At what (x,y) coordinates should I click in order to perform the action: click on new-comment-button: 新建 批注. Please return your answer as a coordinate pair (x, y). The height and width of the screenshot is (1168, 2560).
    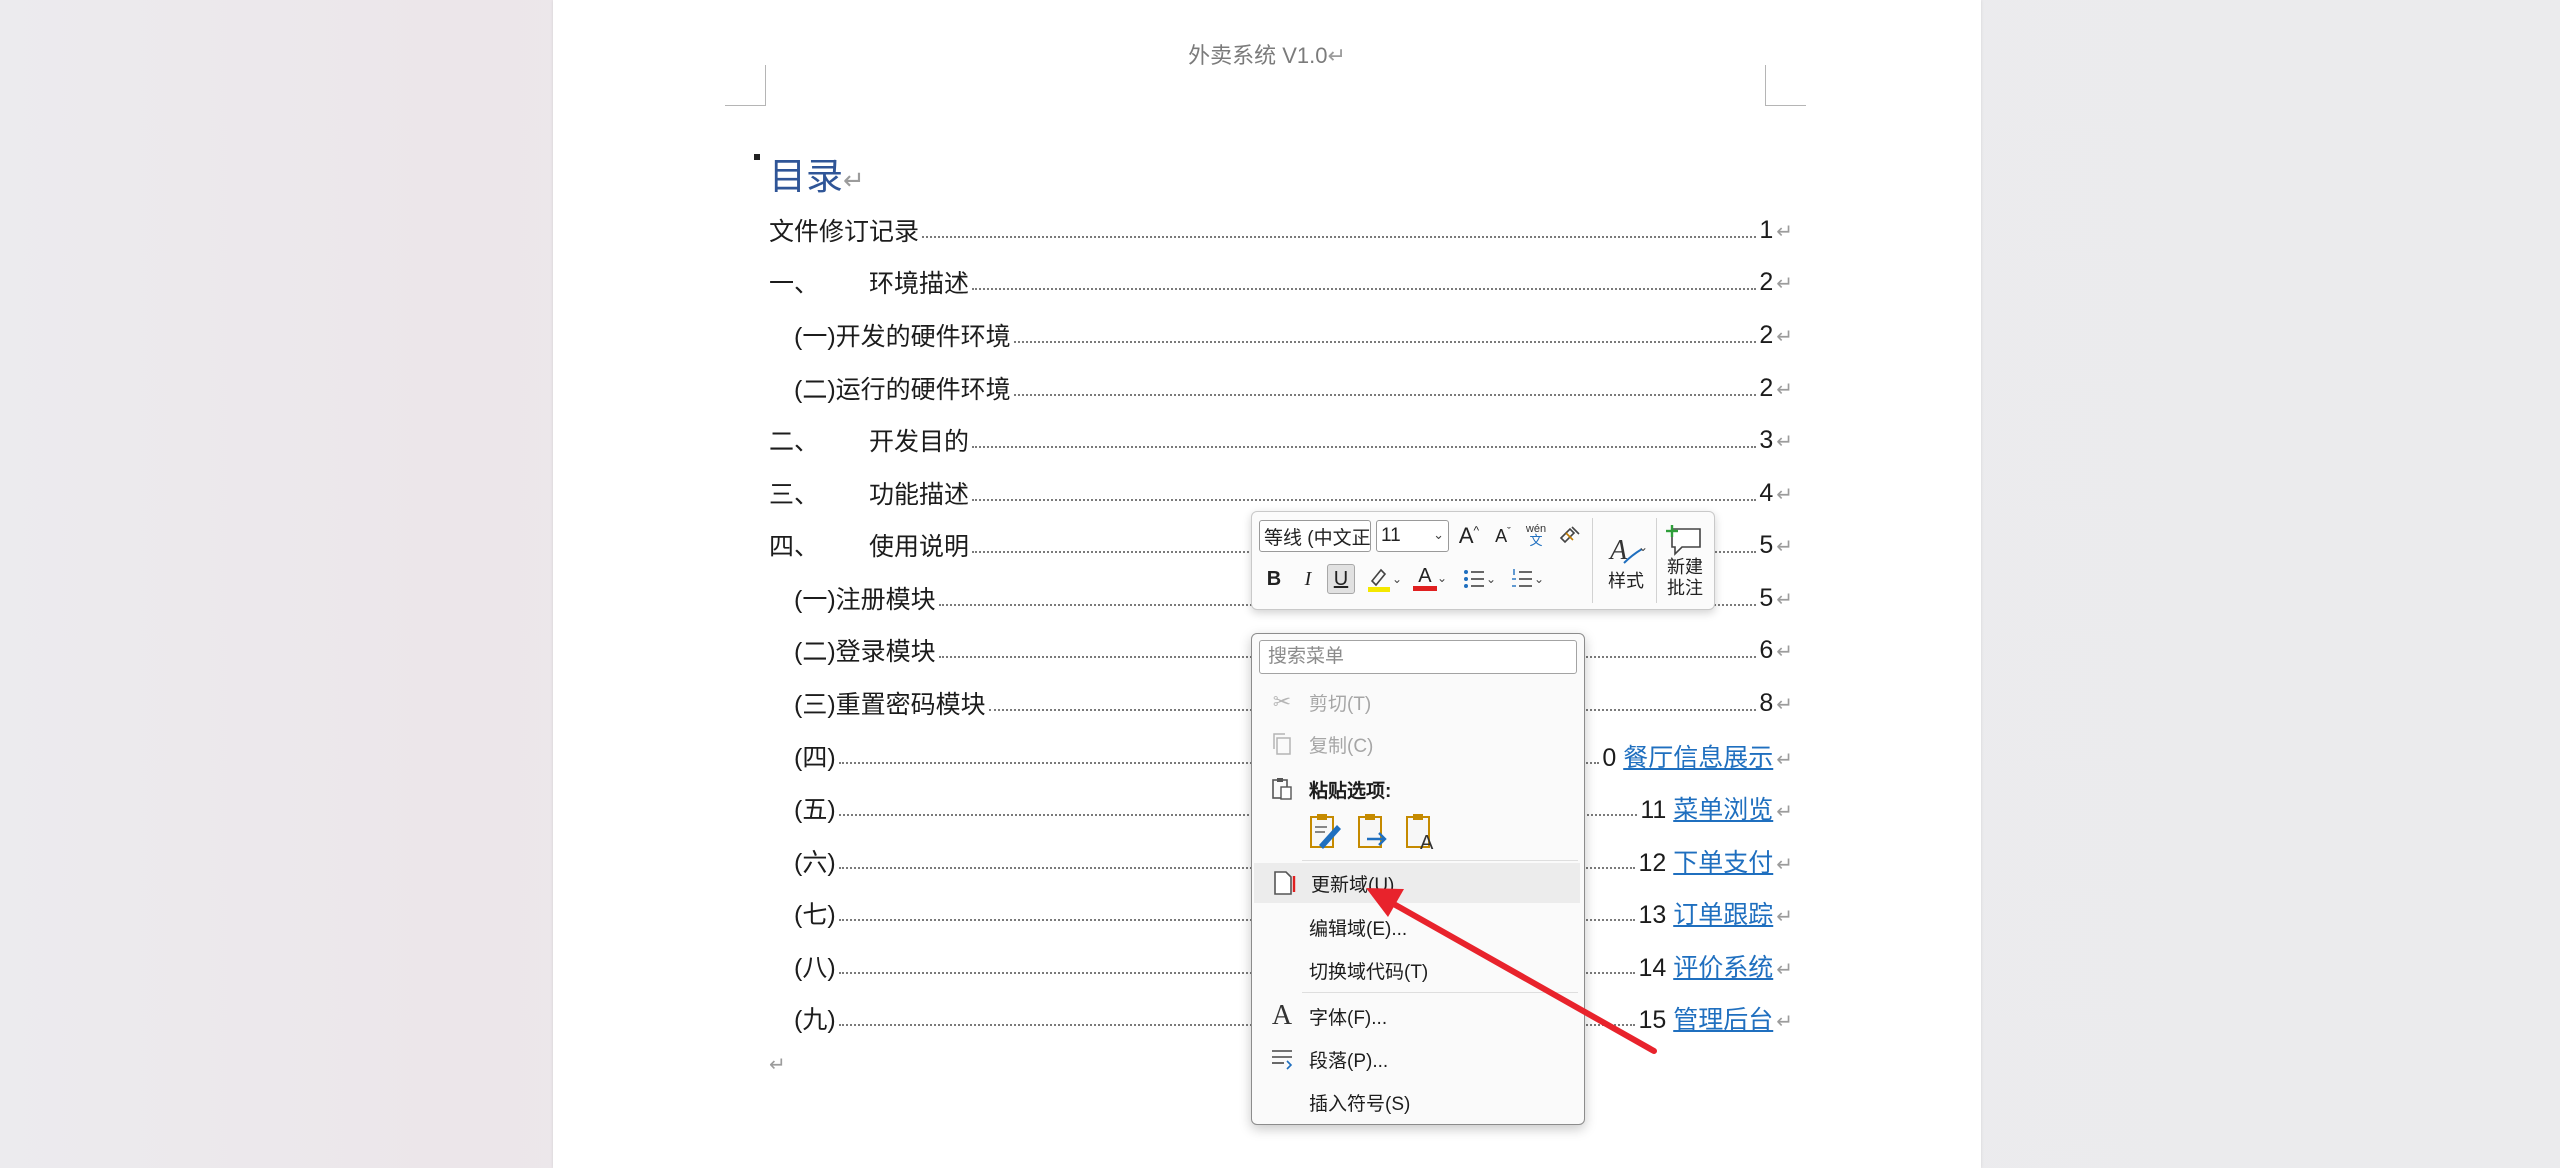
    Looking at the image, I should click on (1685, 561).